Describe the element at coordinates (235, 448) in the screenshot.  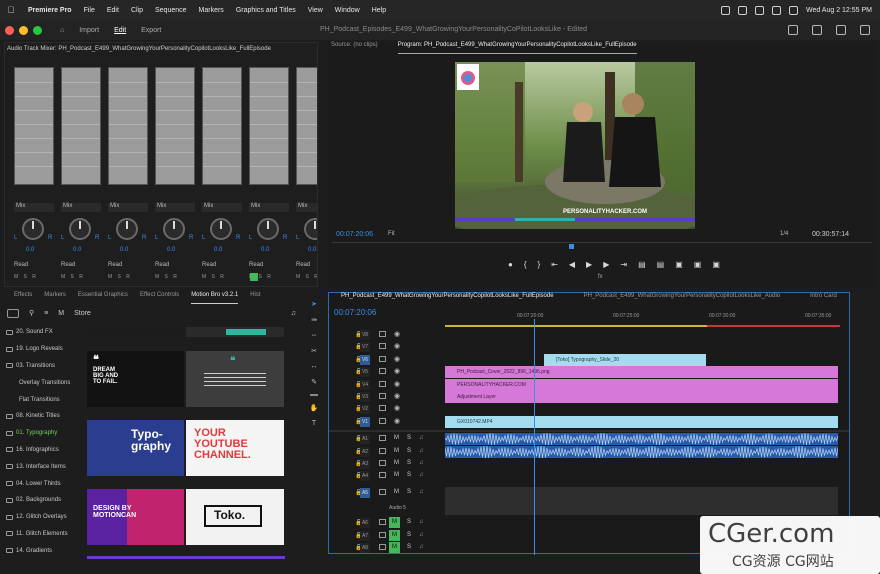
I see `preset-thumb-youtube: YOUR YOUTUBE CHANNEL.` at that location.